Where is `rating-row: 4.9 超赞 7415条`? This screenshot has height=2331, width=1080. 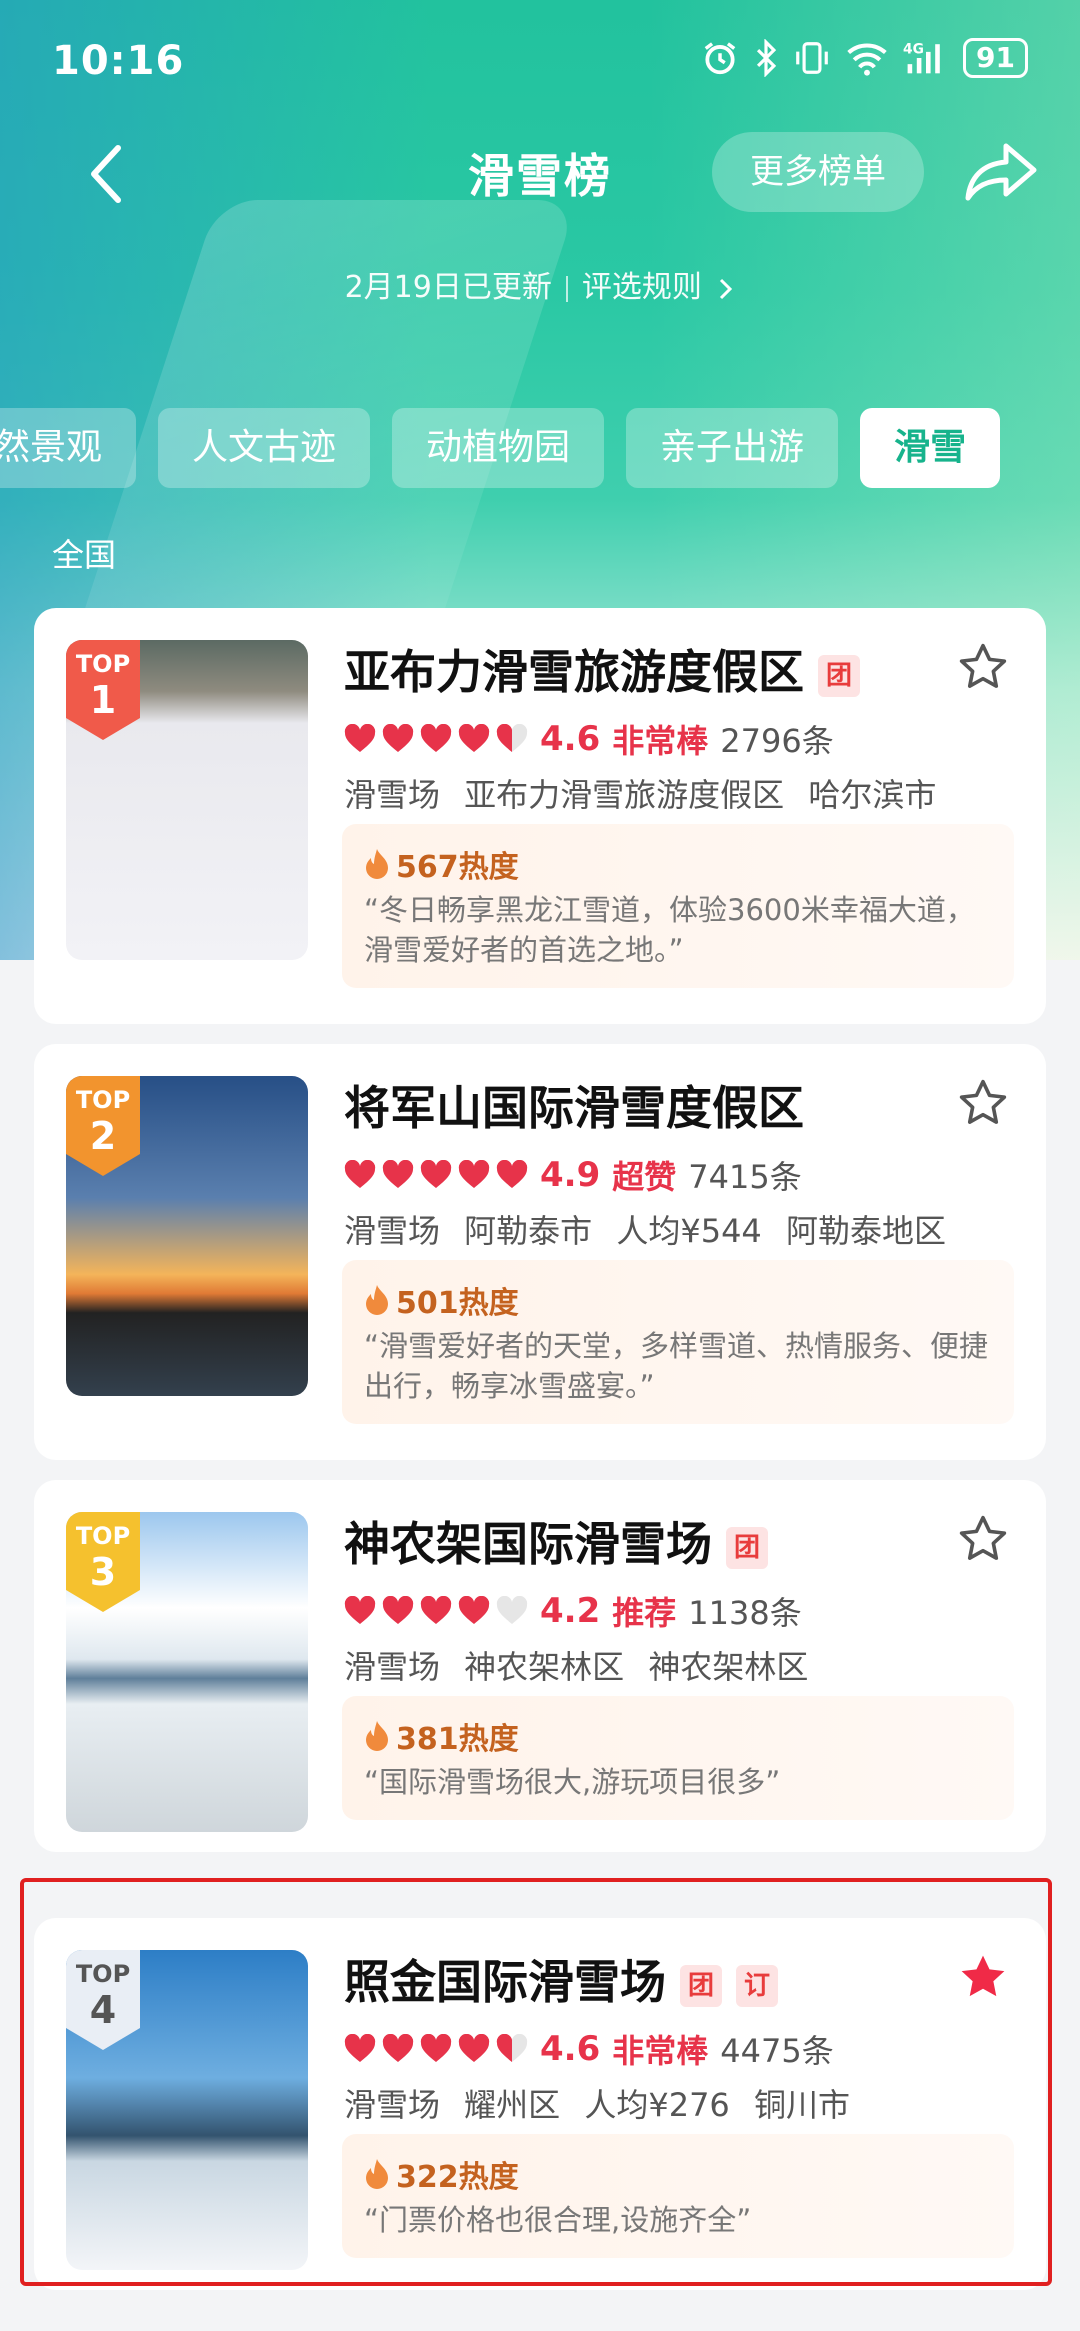 rating-row: 4.9 超赞 7415条 is located at coordinates (573, 1175).